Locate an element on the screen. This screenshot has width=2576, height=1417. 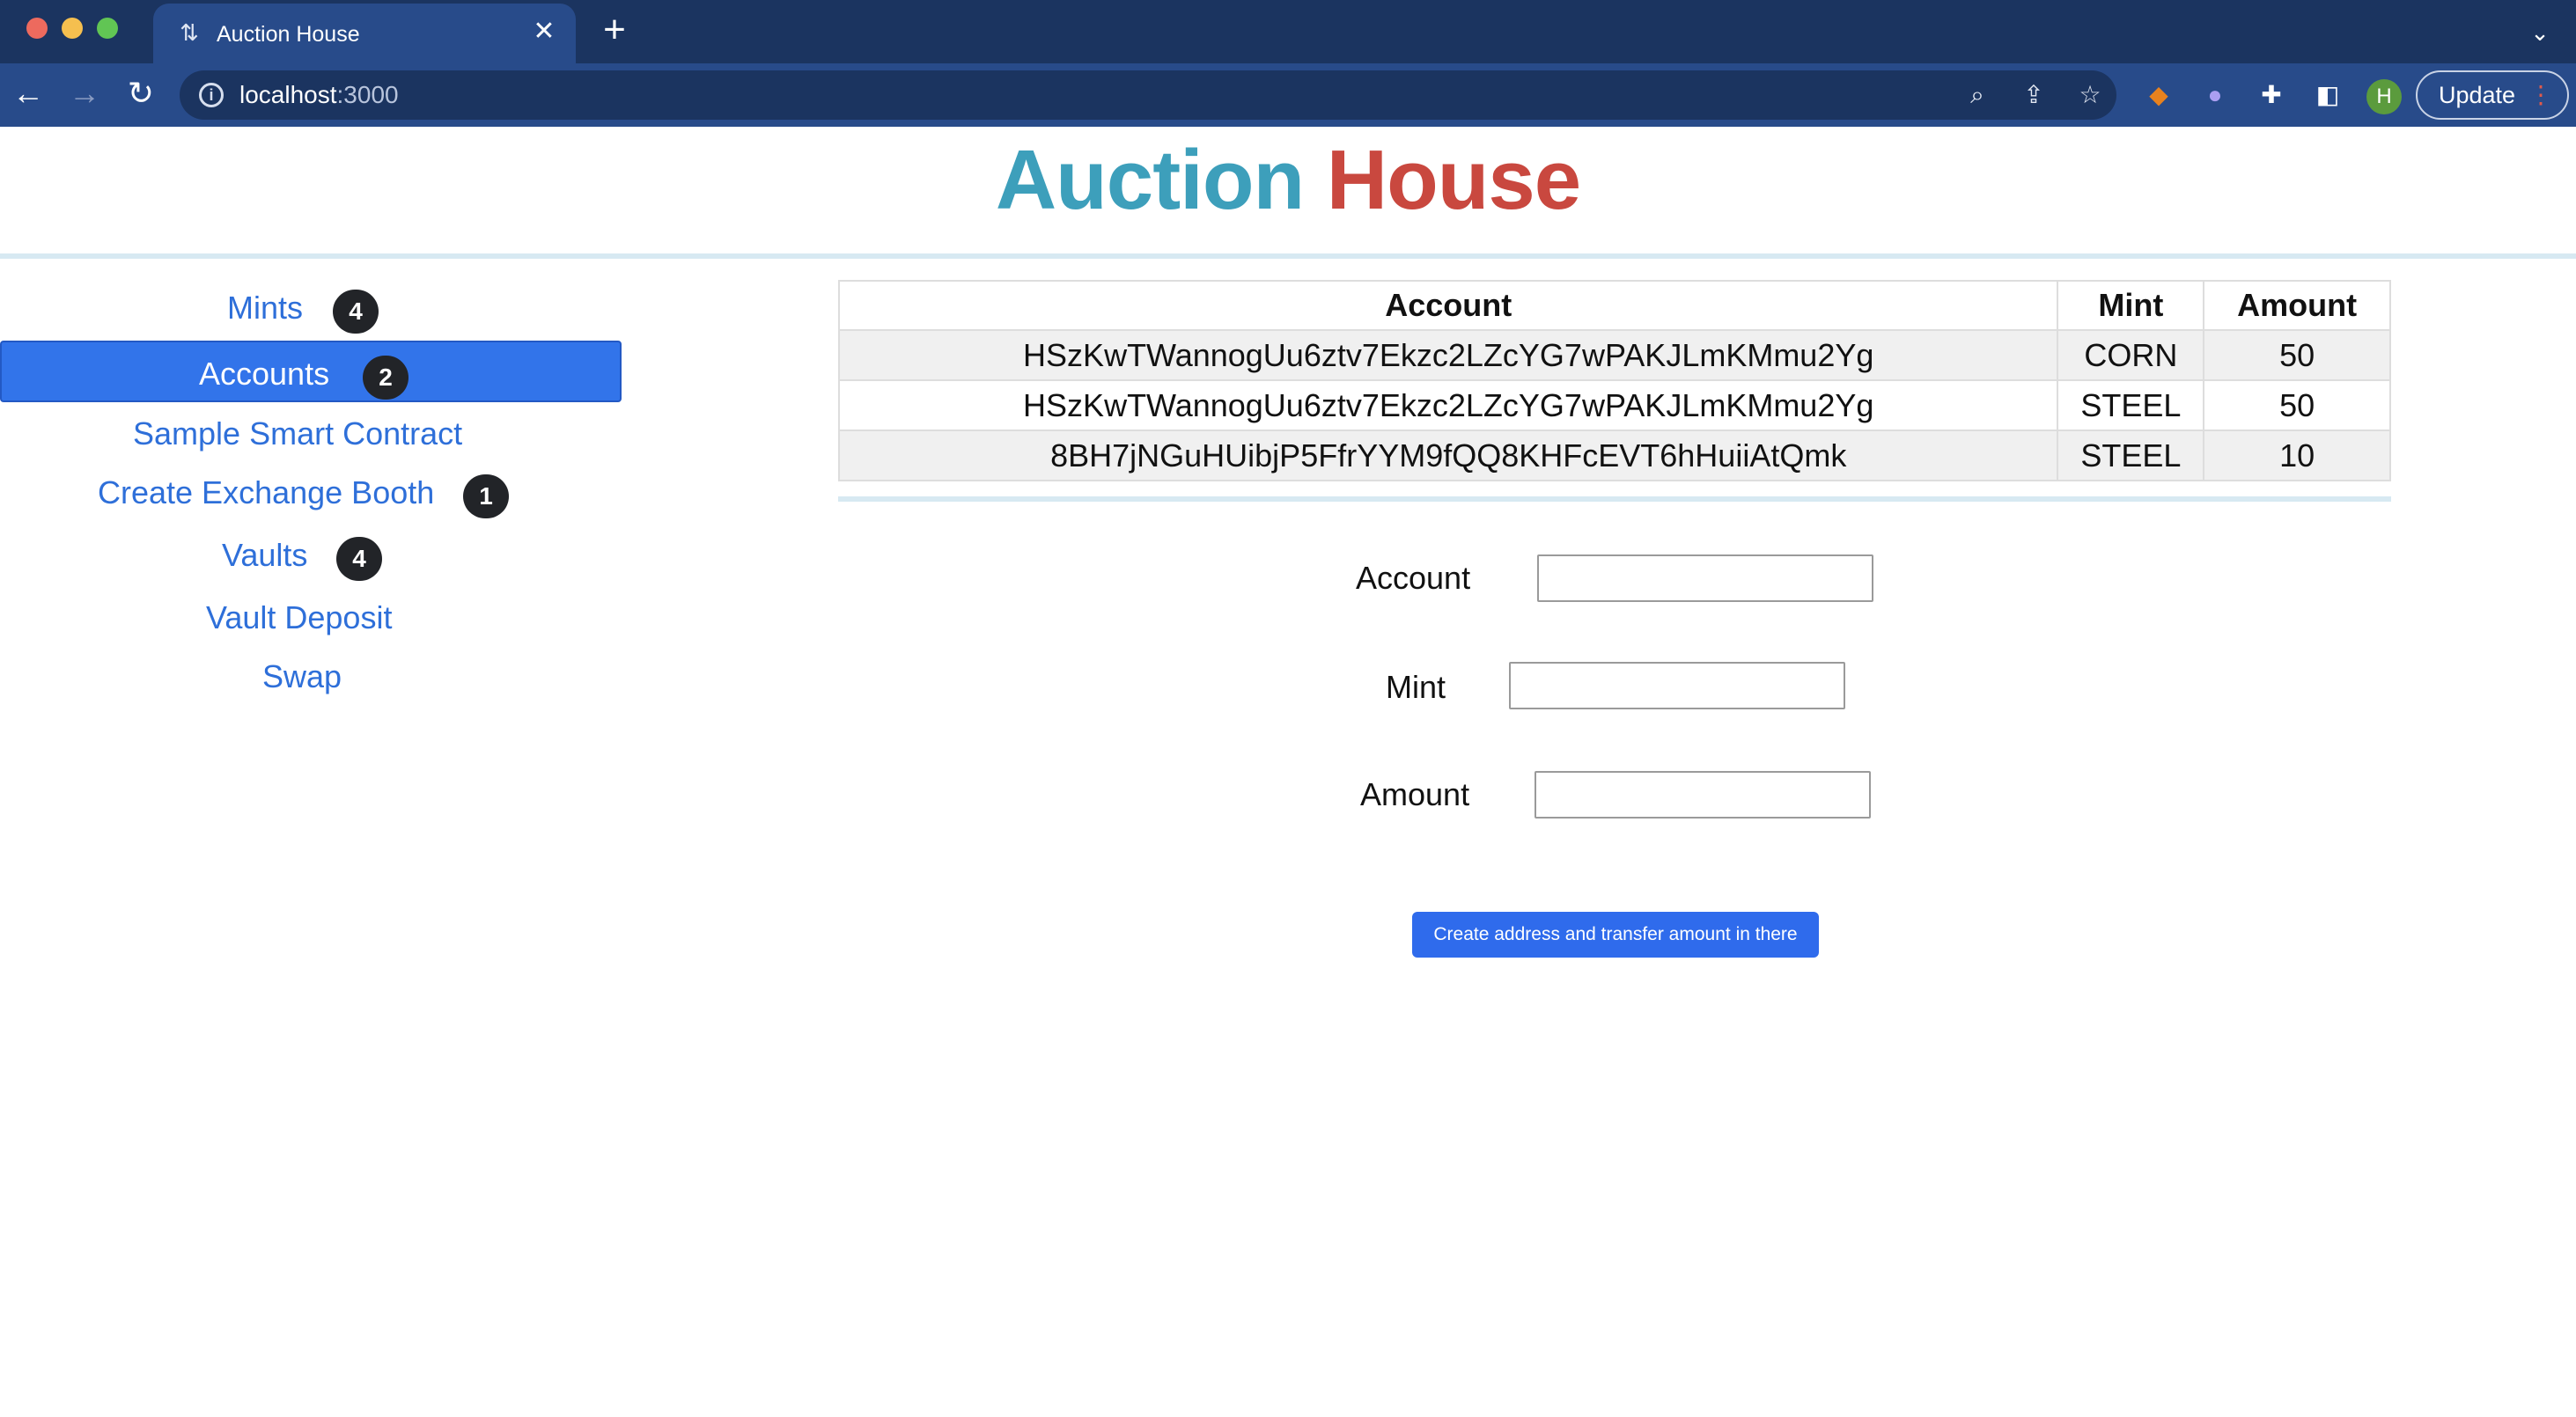
amount-cell: 10 is located at coordinates (2297, 455).